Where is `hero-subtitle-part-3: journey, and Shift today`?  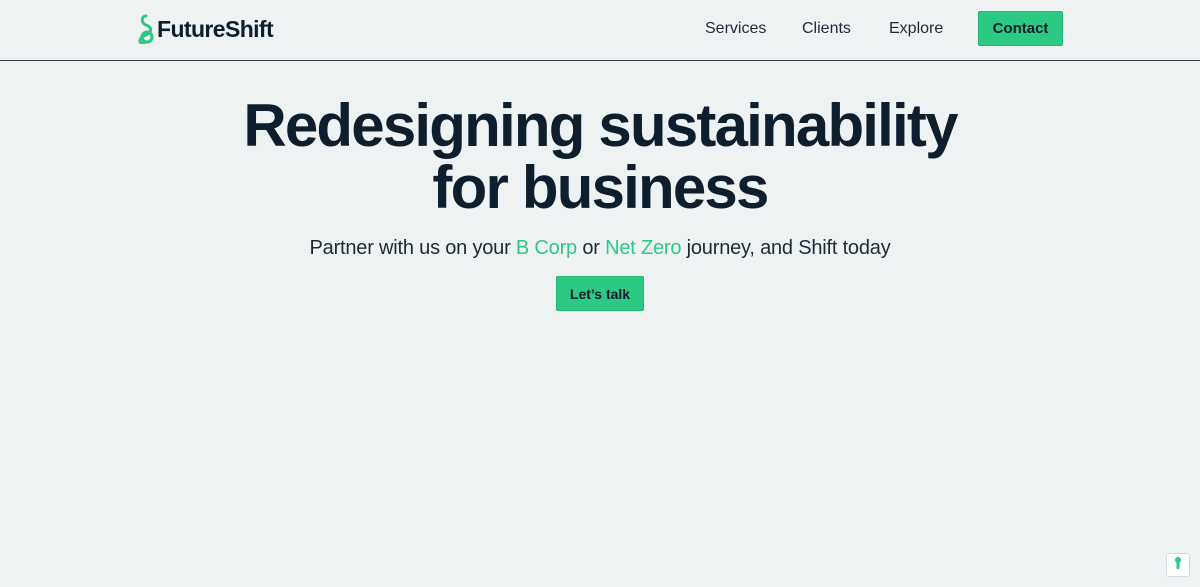 hero-subtitle-part-3: journey, and Shift today is located at coordinates (786, 248).